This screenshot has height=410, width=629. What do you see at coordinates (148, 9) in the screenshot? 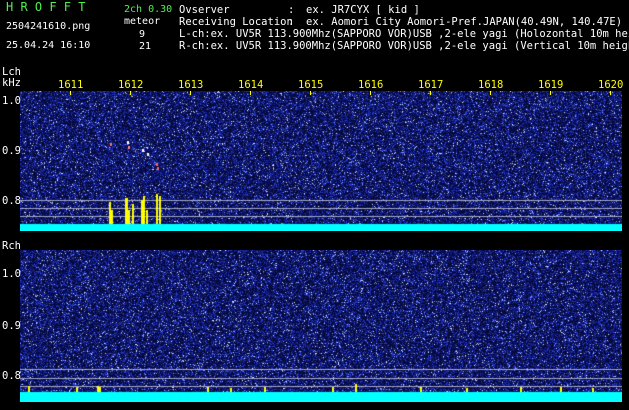
I see `mode-label: 2ch 0.30` at bounding box center [148, 9].